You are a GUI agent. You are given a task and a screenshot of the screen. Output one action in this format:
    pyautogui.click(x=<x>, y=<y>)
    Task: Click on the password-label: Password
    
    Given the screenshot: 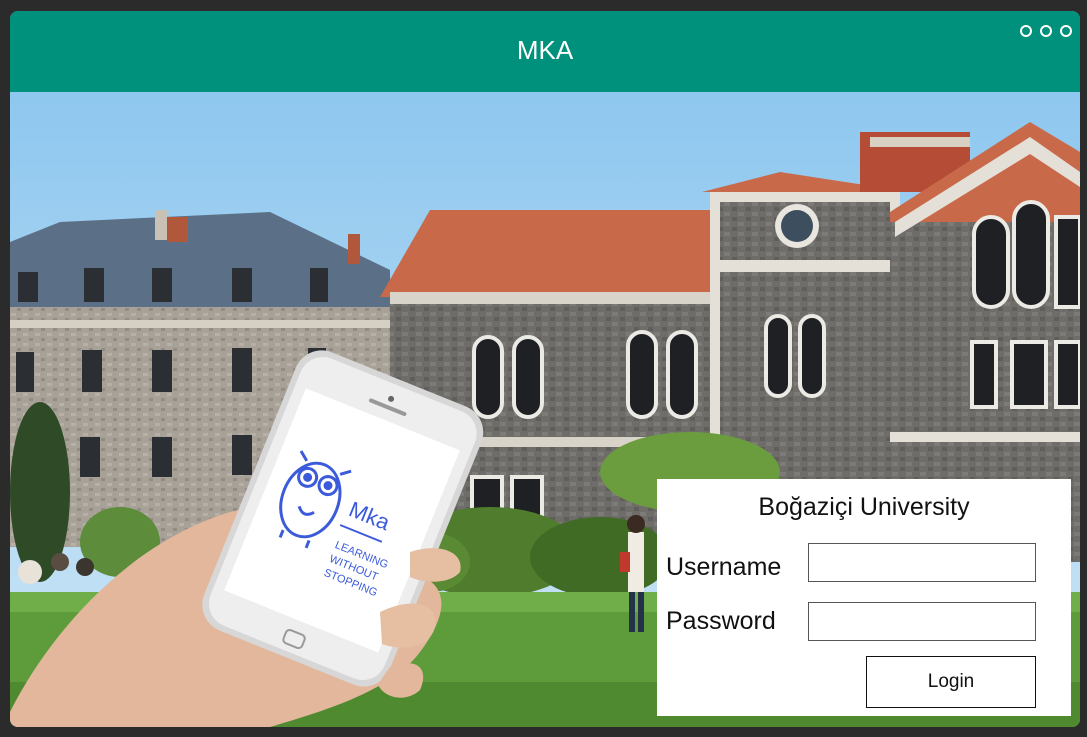 What is the action you would take?
    pyautogui.click(x=721, y=621)
    